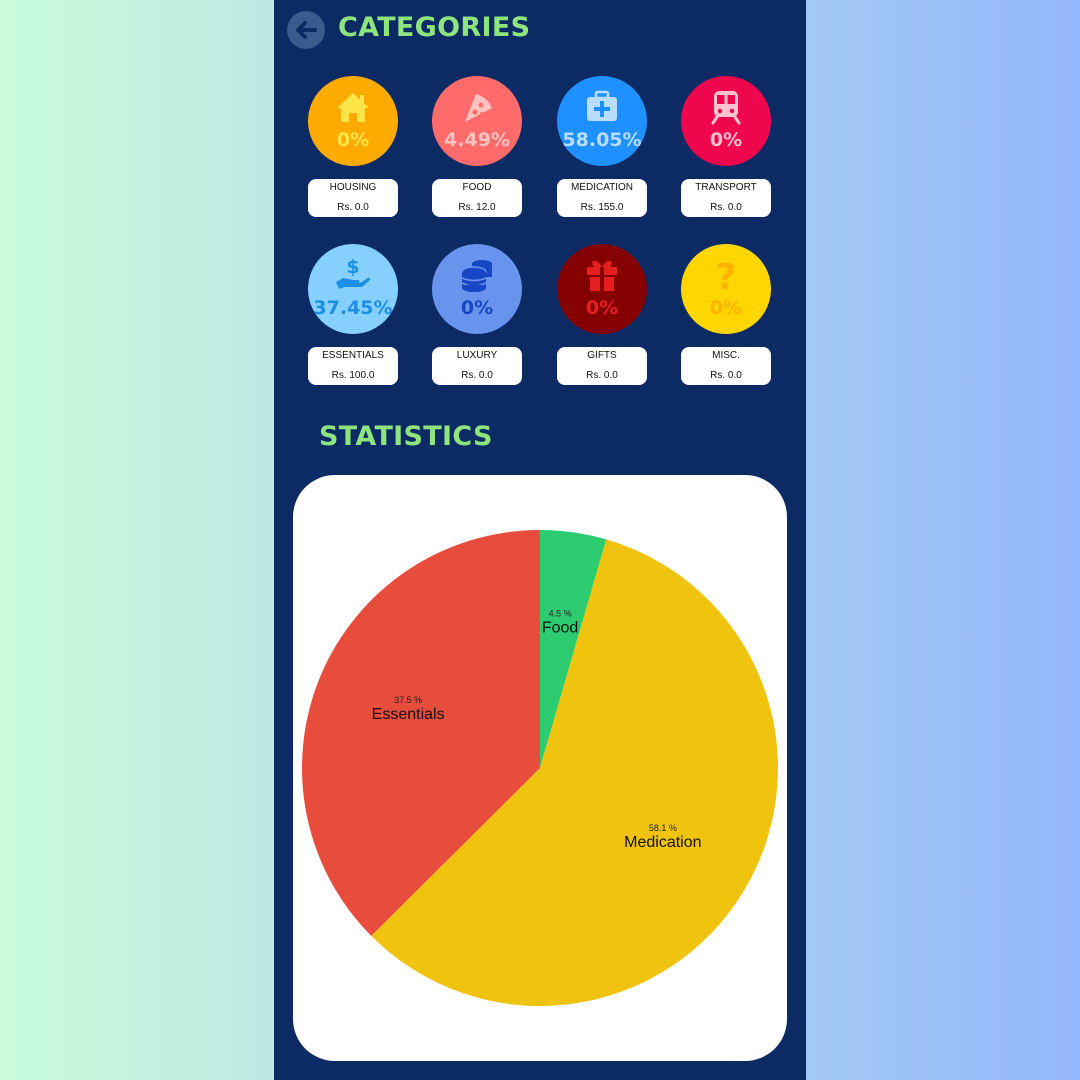  I want to click on category-card: GIFTS Rs. 0.0, so click(602, 366).